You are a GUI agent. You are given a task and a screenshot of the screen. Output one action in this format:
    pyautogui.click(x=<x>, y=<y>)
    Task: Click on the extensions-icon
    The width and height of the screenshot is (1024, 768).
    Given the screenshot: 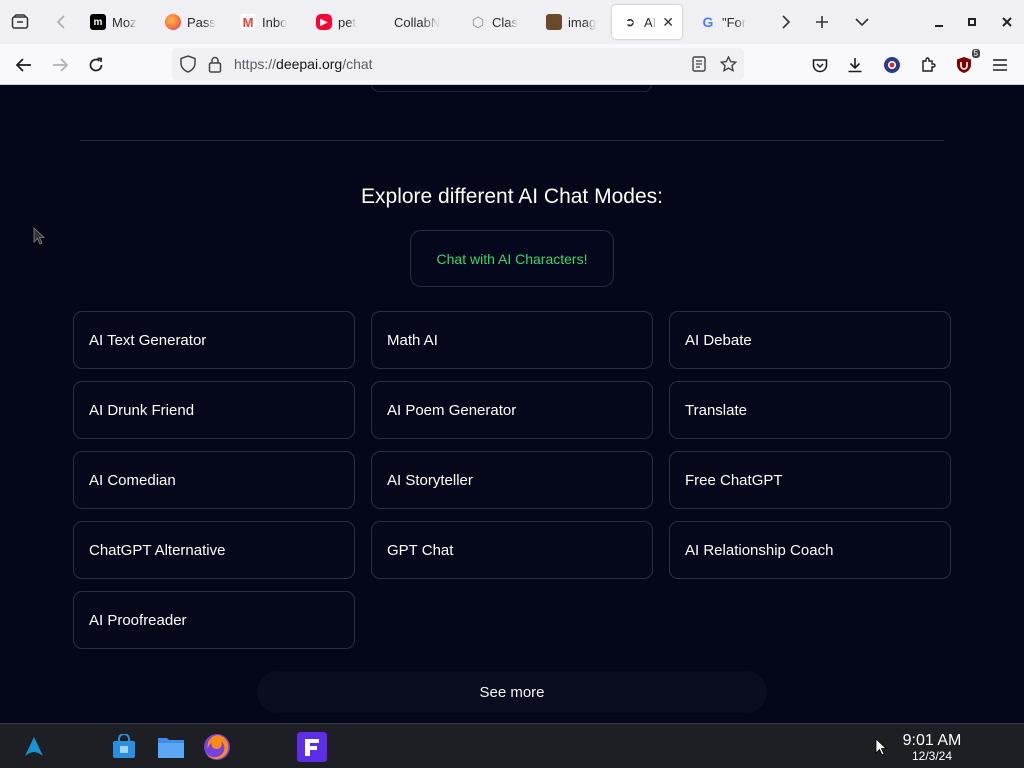 What is the action you would take?
    pyautogui.click(x=928, y=65)
    